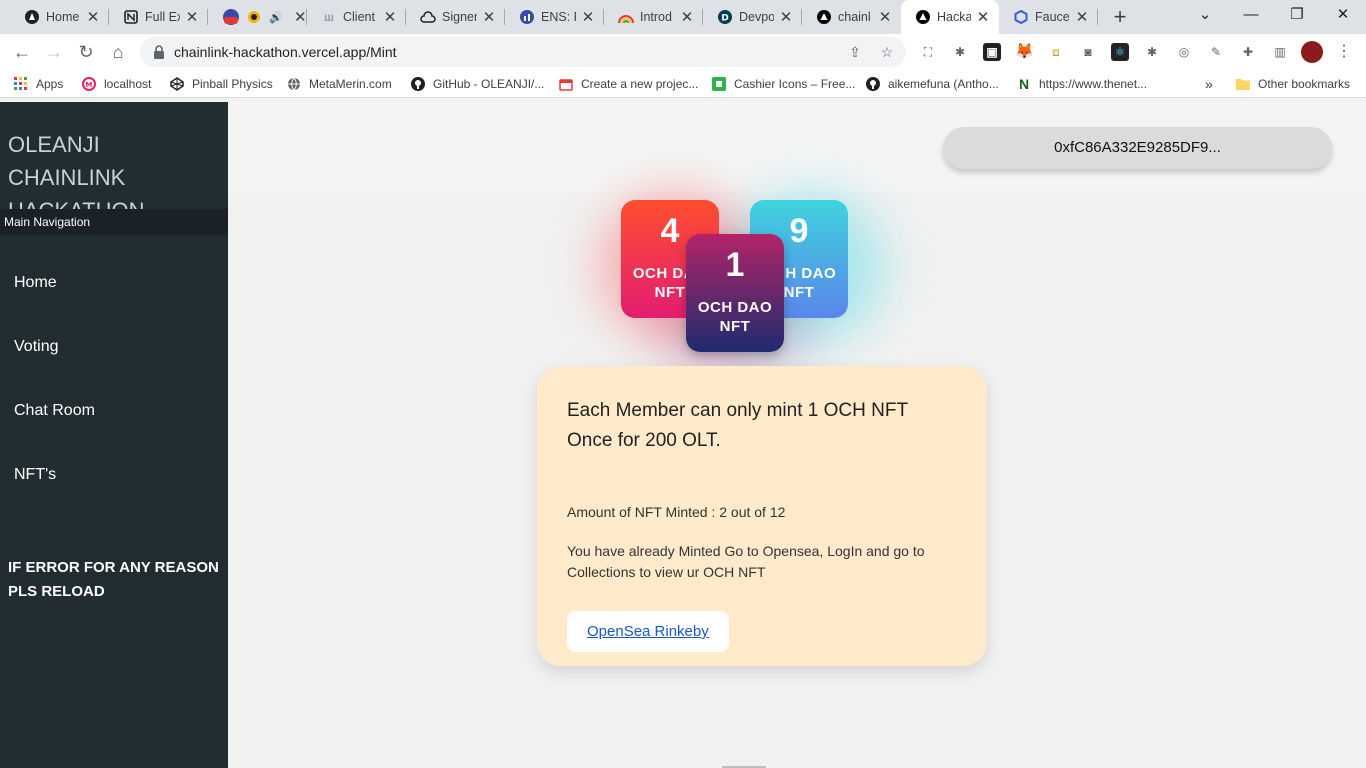 The height and width of the screenshot is (768, 1366). What do you see at coordinates (960, 52) in the screenshot?
I see `bug-extension-icon: ✱` at bounding box center [960, 52].